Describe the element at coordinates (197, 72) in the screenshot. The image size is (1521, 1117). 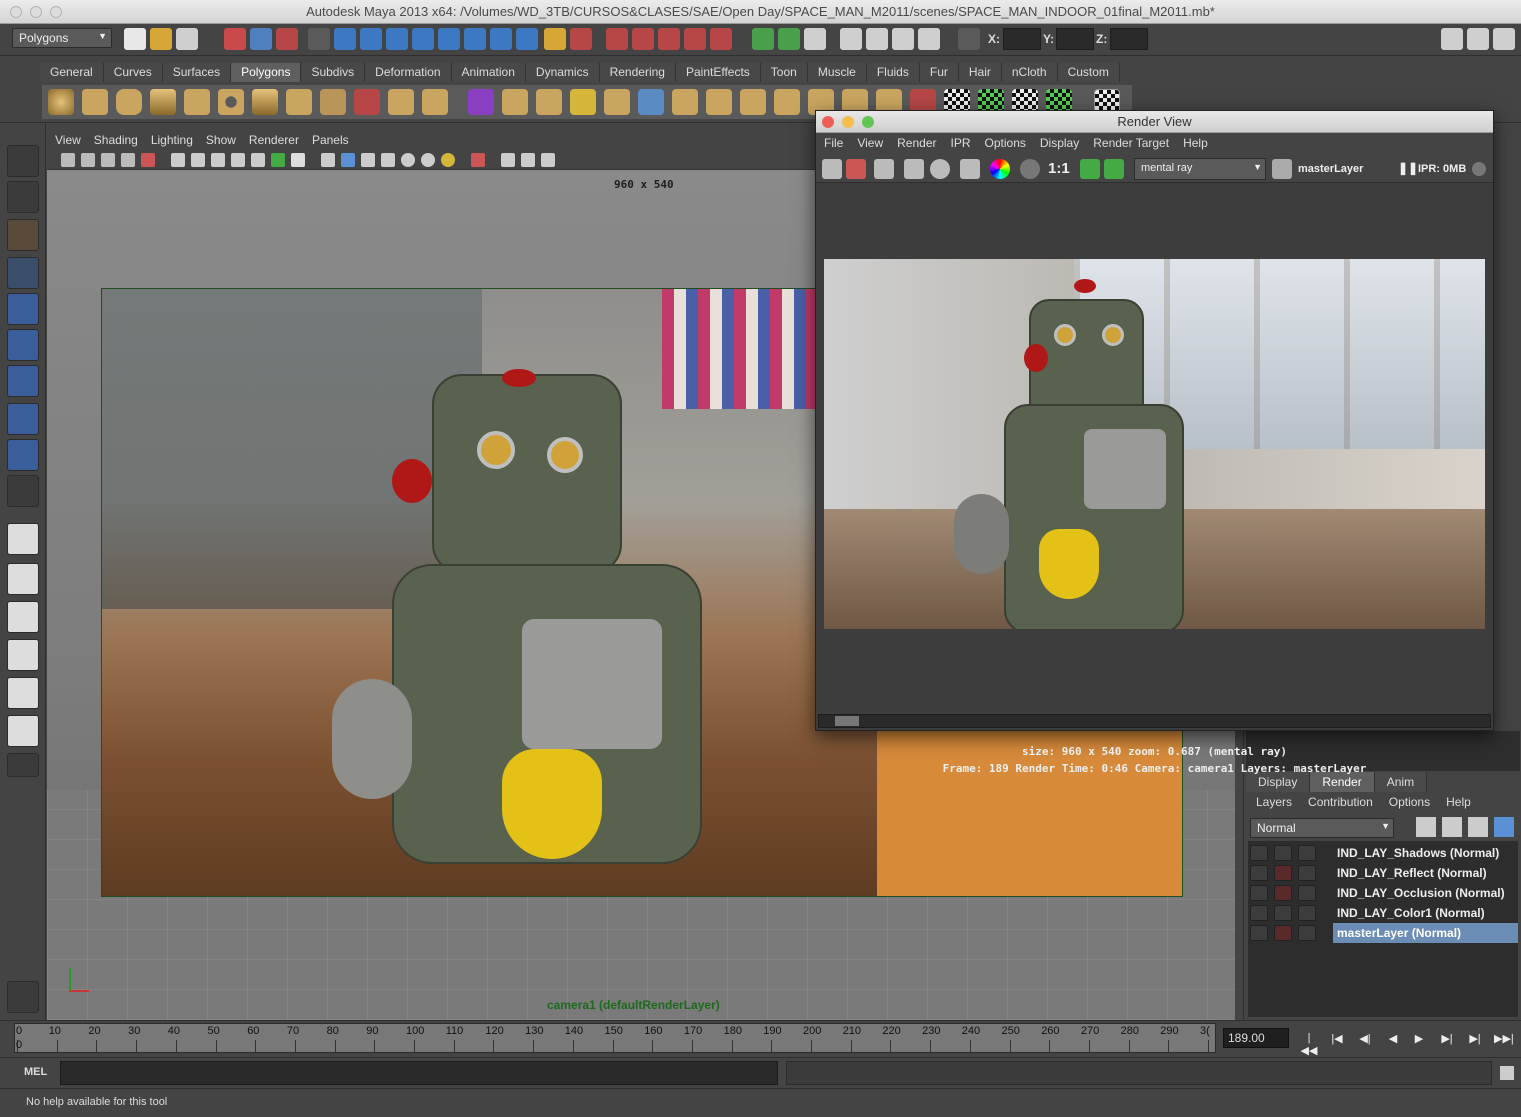
I see `shelf-tab-surfaces: Surfaces` at that location.